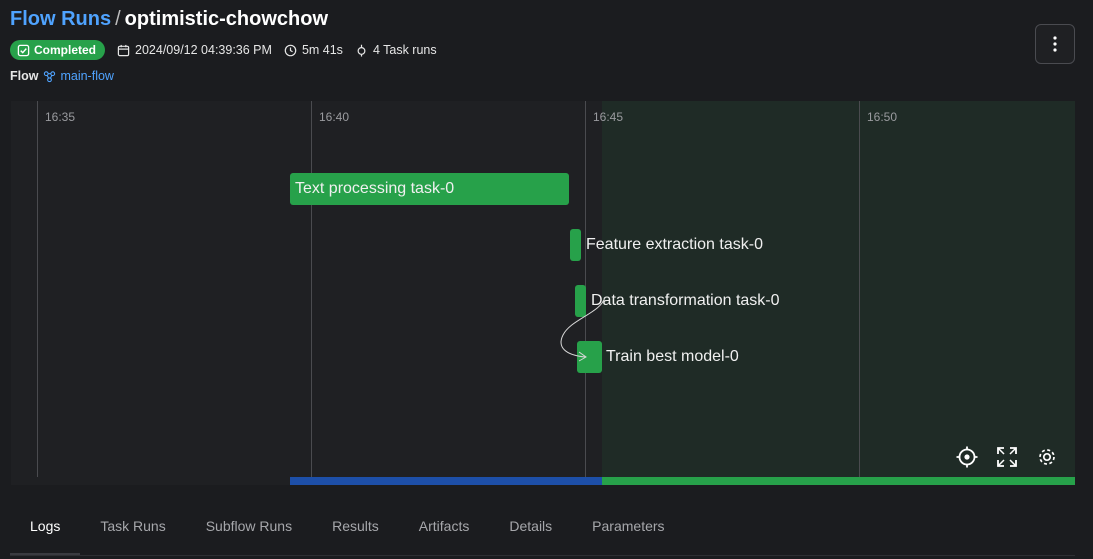  Describe the element at coordinates (575, 245) in the screenshot. I see `task-bar-feature-extraction` at that location.